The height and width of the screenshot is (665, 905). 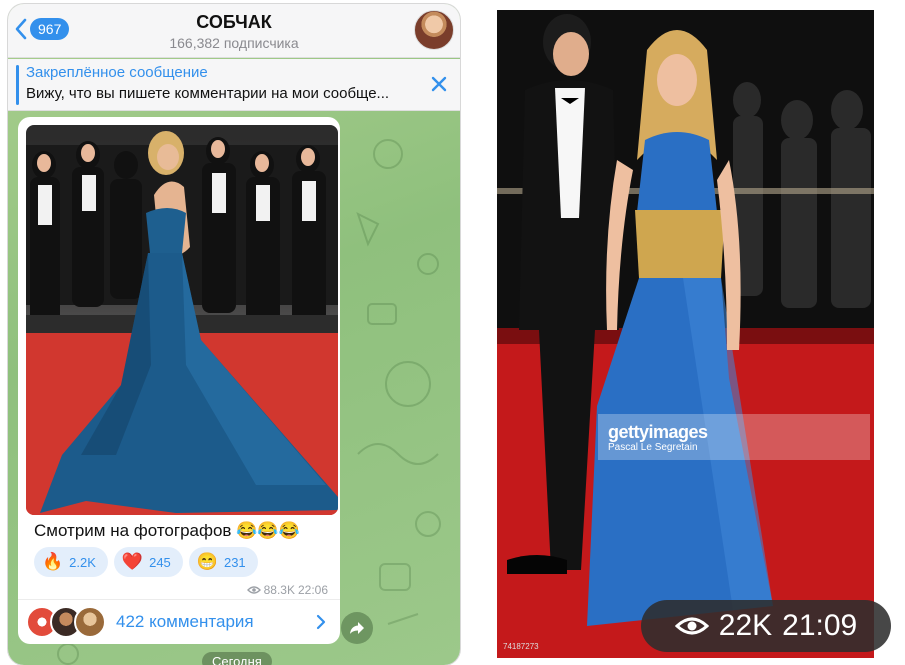 I want to click on avatar, so click(x=90, y=622).